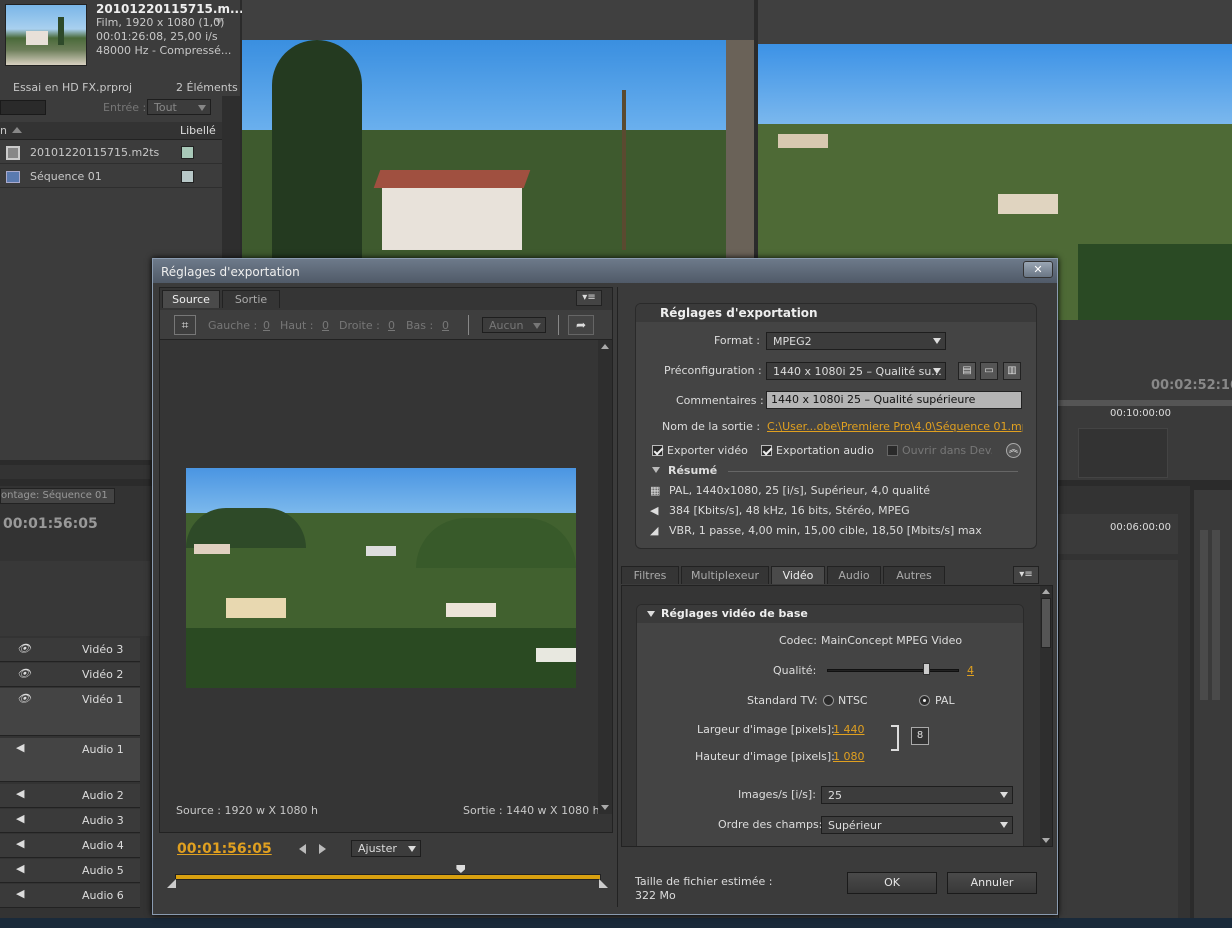 This screenshot has width=1232, height=928. Describe the element at coordinates (917, 825) in the screenshot. I see `field-order-dropdown: Supérieur` at that location.